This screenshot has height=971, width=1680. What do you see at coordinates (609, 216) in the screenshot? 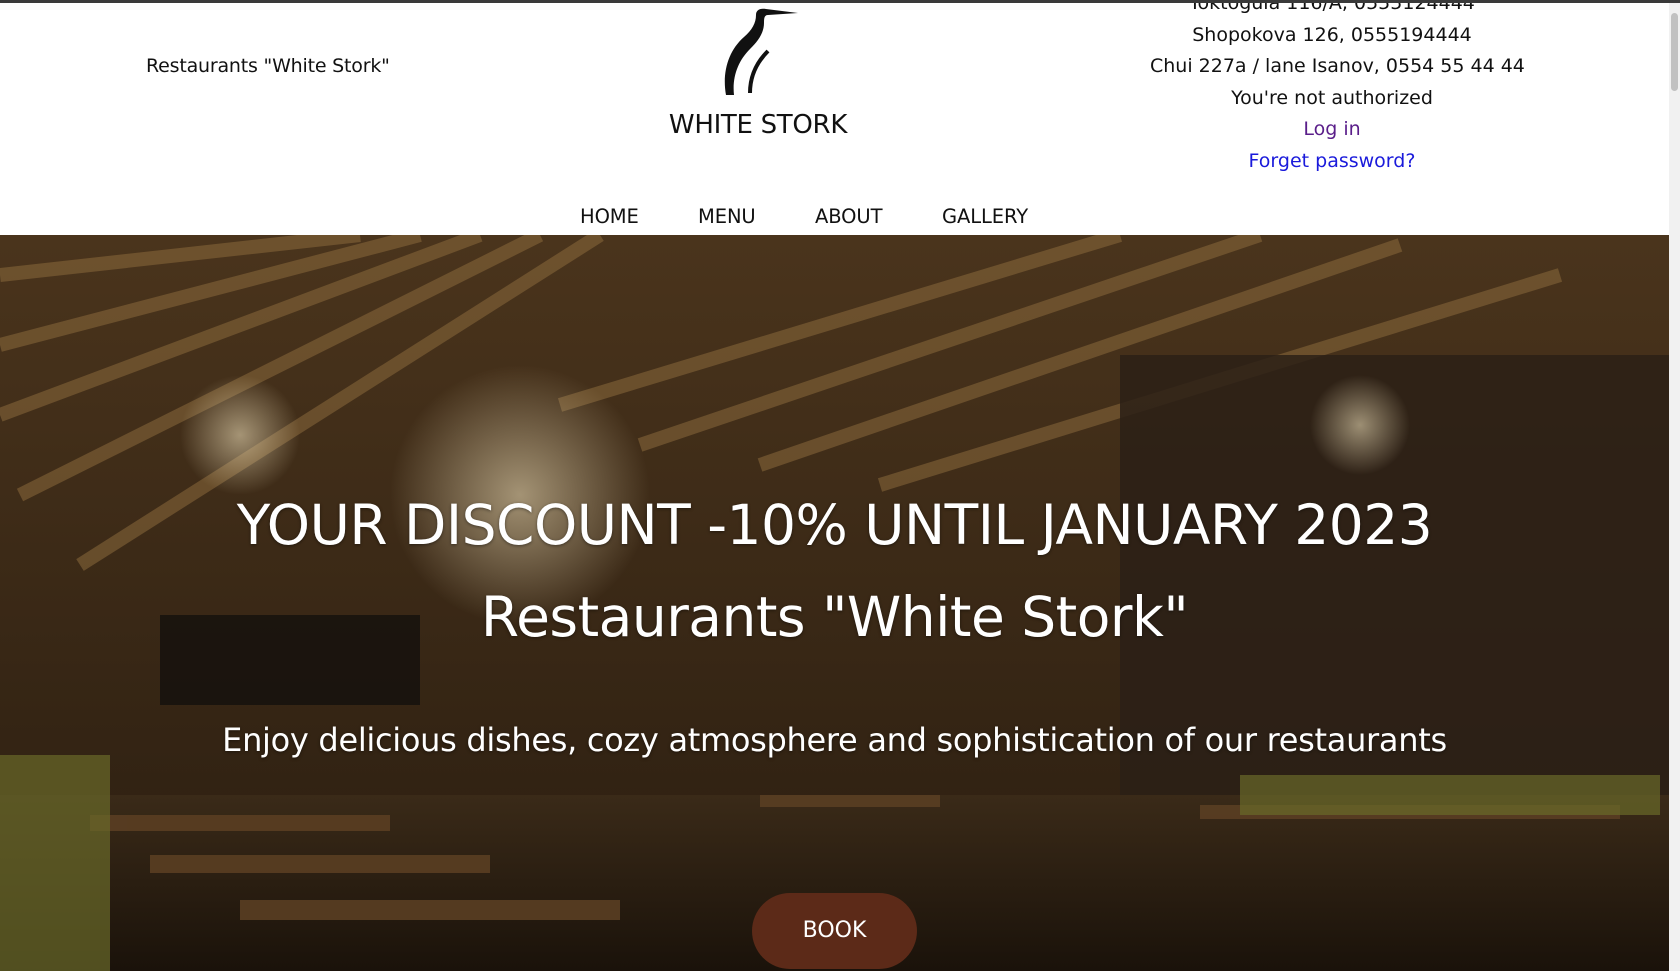
I see `nav-home: HOME` at bounding box center [609, 216].